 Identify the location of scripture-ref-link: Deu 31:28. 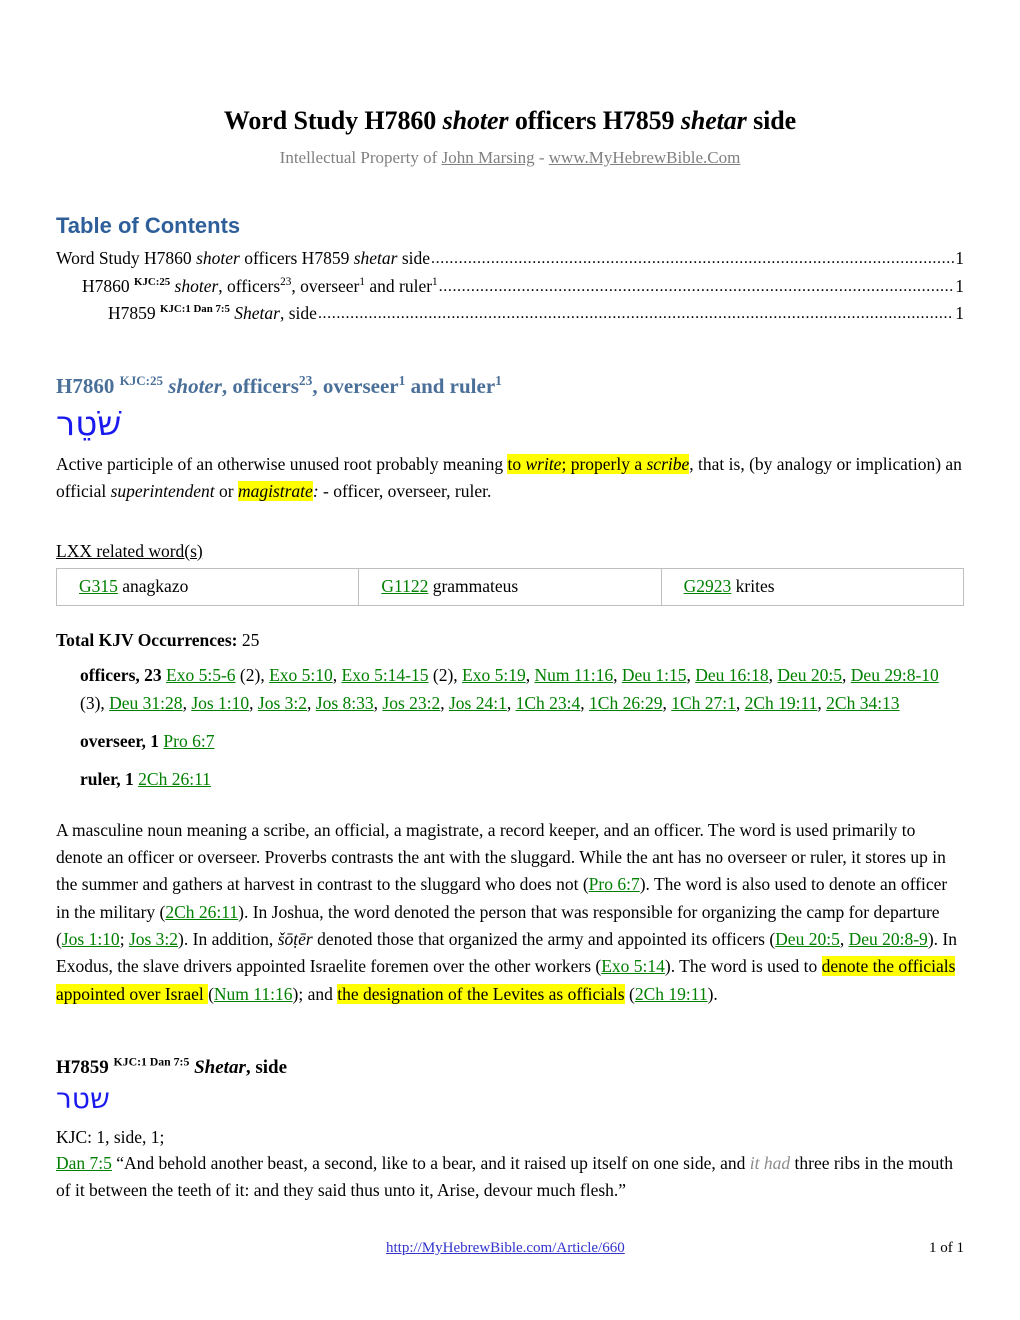
(145, 703).